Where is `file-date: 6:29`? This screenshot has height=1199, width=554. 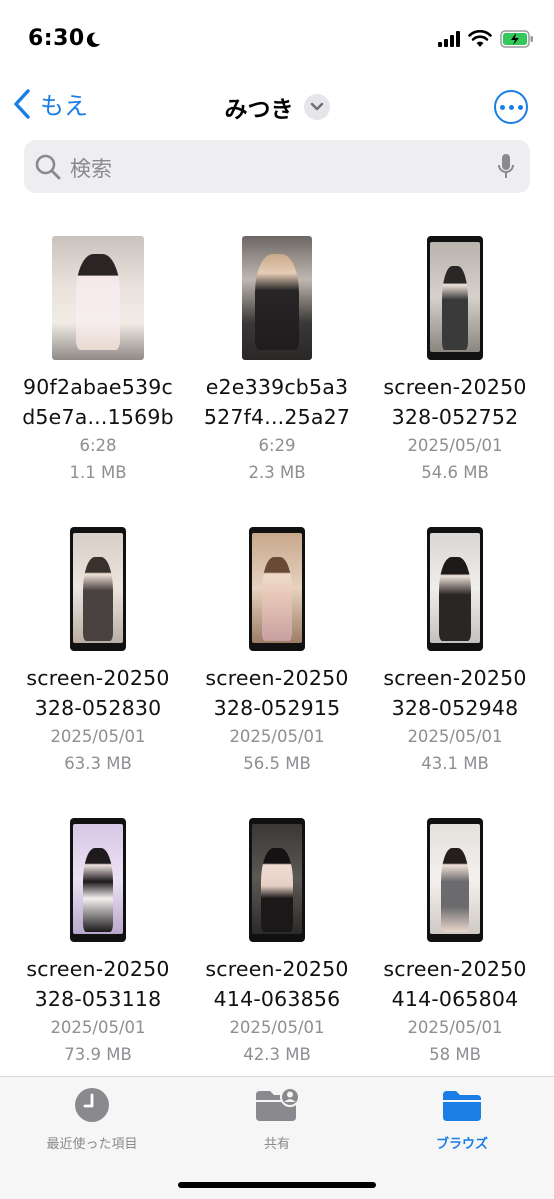 file-date: 6:29 is located at coordinates (277, 445).